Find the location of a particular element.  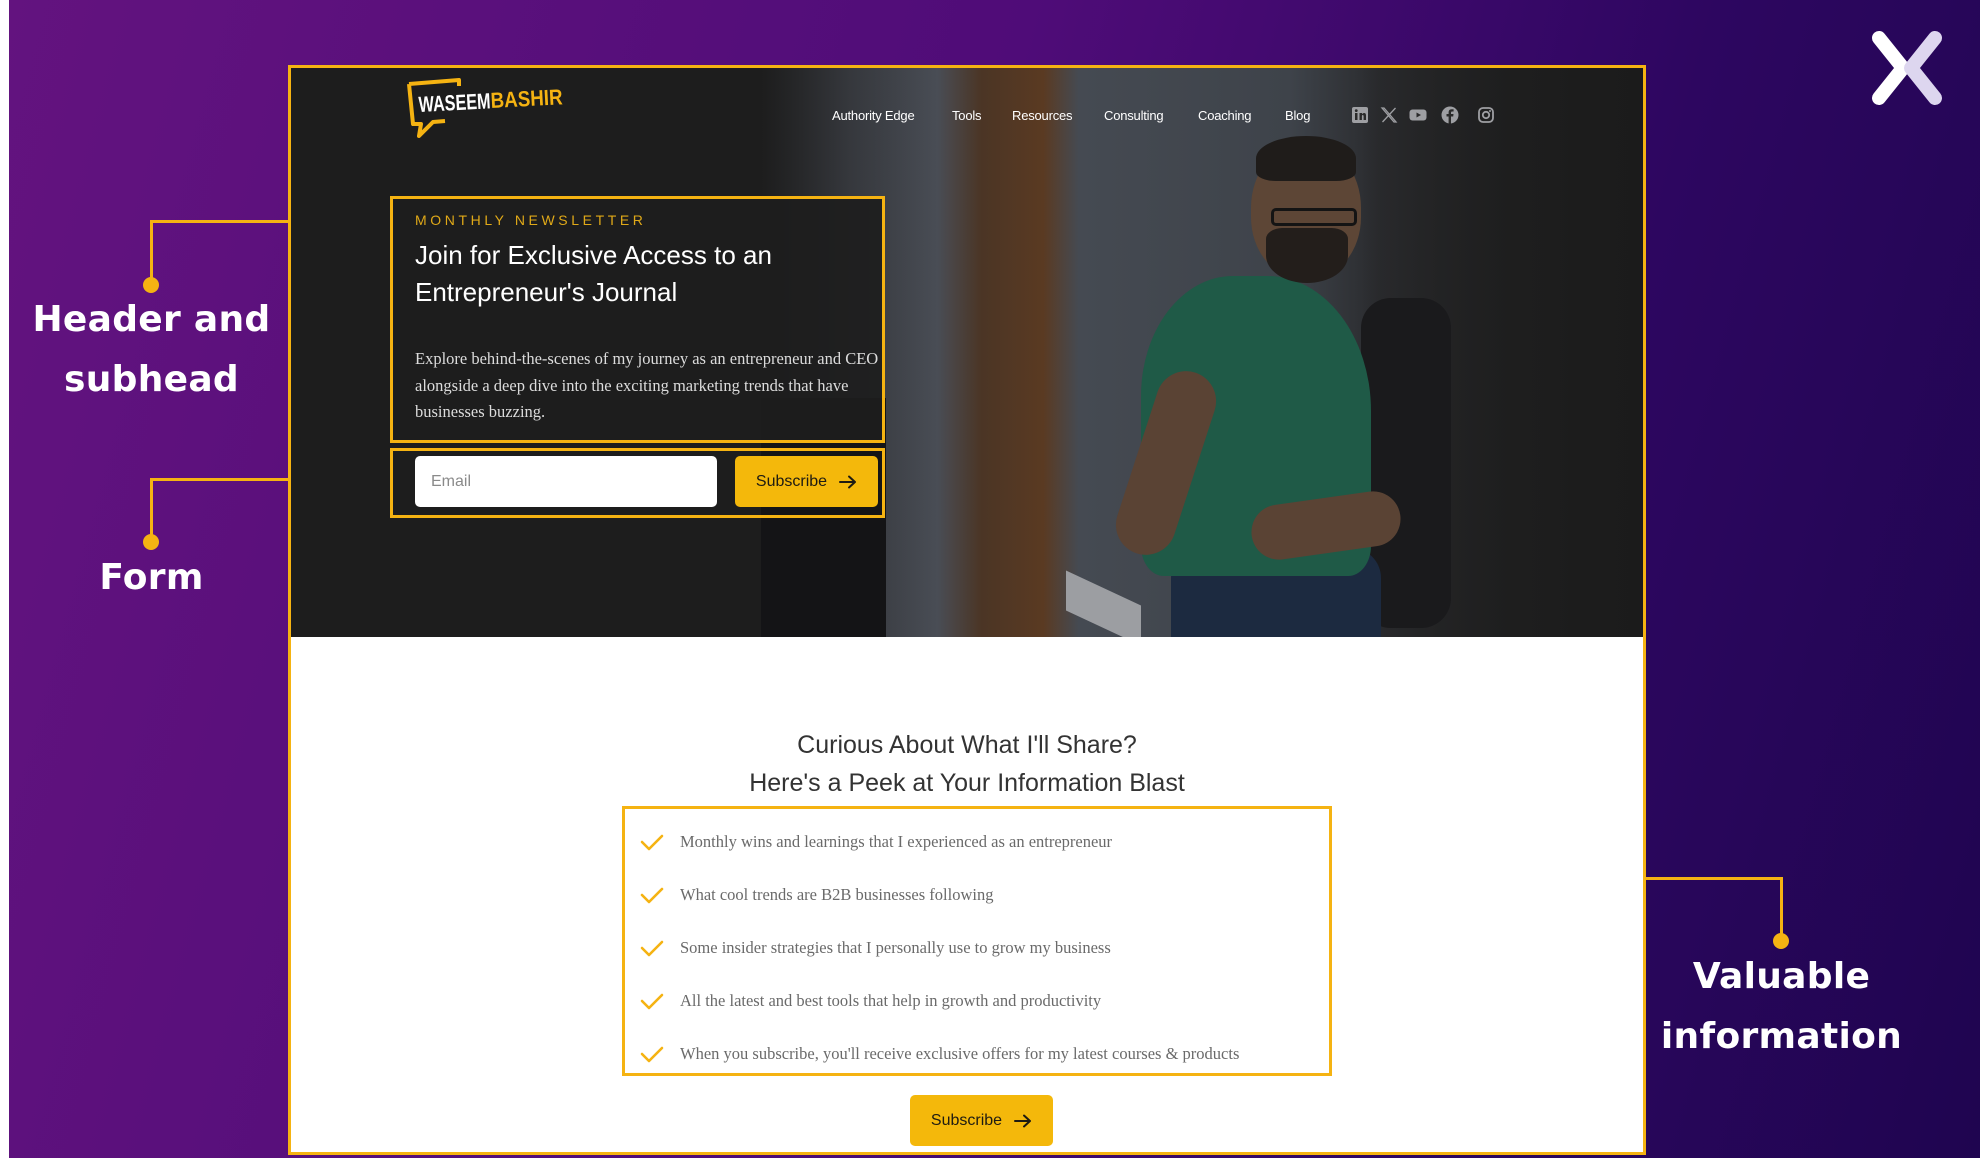

annotation-header-label: Header and subhead is located at coordinates (151, 350).